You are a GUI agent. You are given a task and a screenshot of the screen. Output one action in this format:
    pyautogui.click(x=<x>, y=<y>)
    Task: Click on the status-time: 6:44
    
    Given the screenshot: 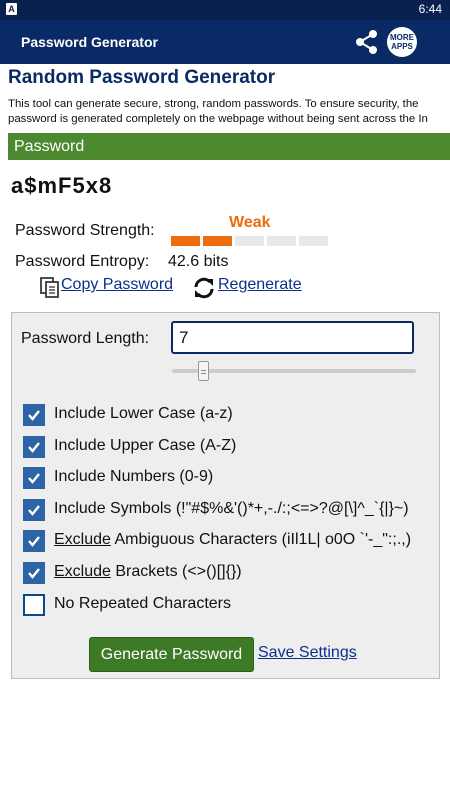 What is the action you would take?
    pyautogui.click(x=430, y=9)
    